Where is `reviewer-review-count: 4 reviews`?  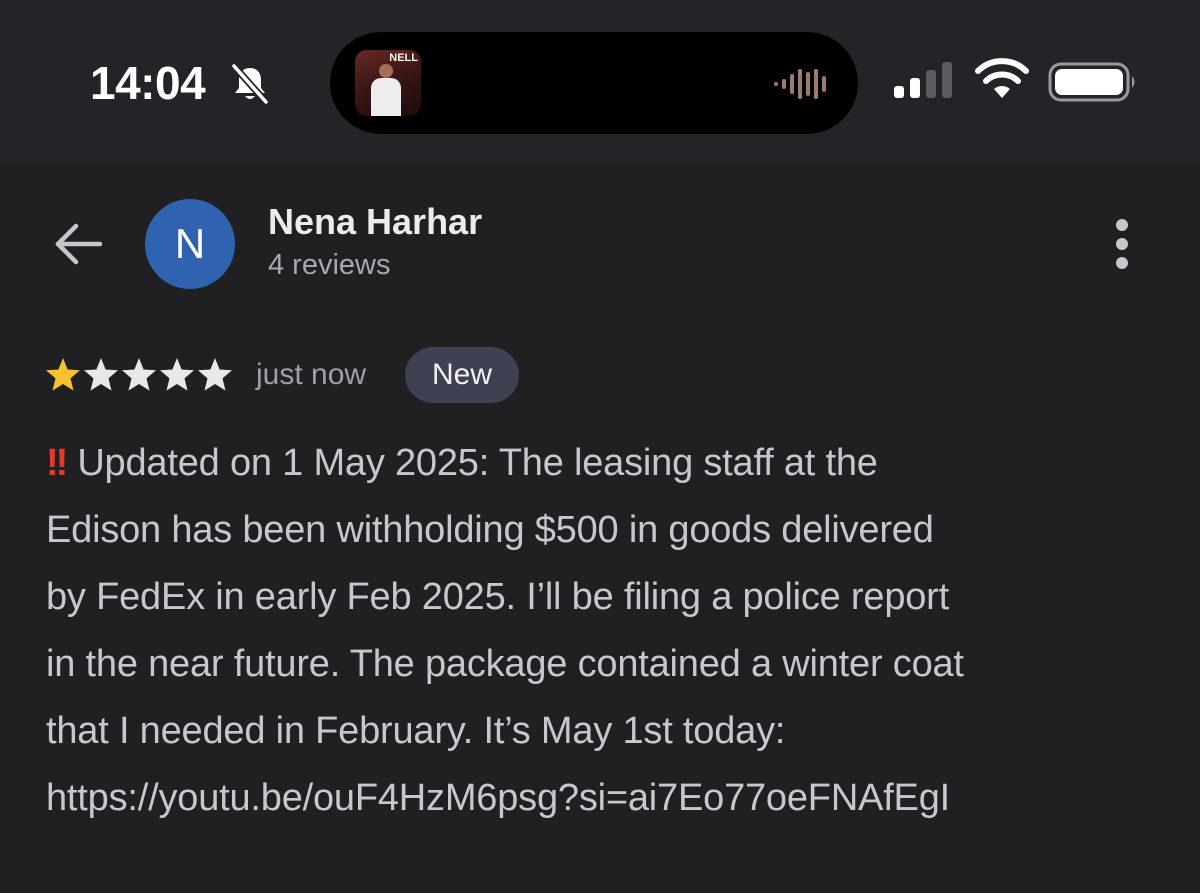
reviewer-review-count: 4 reviews is located at coordinates (329, 265).